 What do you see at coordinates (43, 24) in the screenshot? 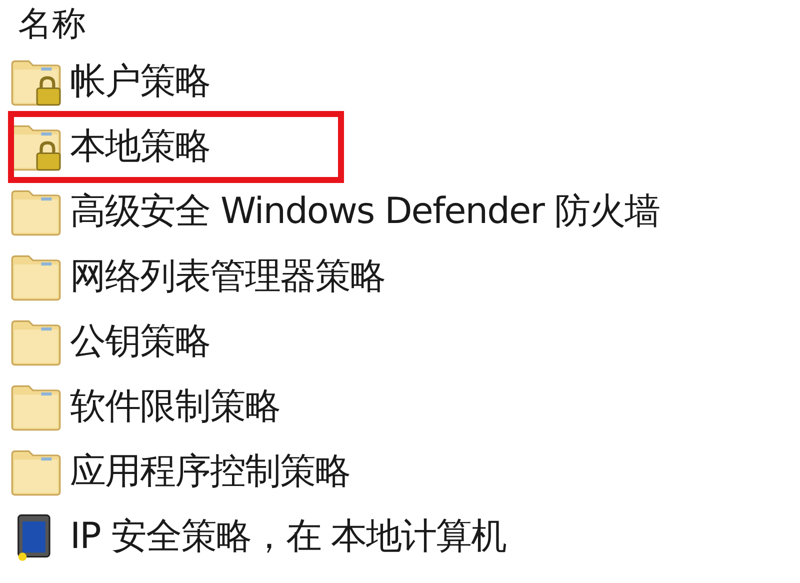
I see `column-header: 名称` at bounding box center [43, 24].